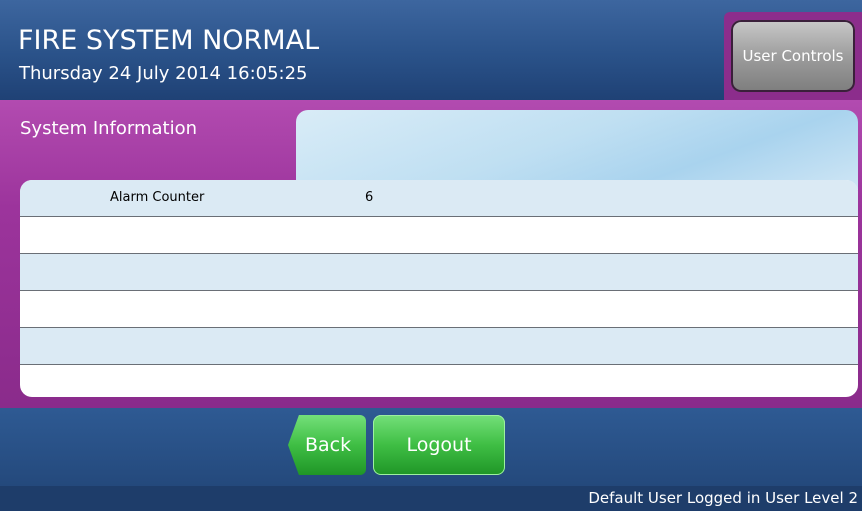 The image size is (862, 511). Describe the element at coordinates (369, 197) in the screenshot. I see `row-value: 6` at that location.